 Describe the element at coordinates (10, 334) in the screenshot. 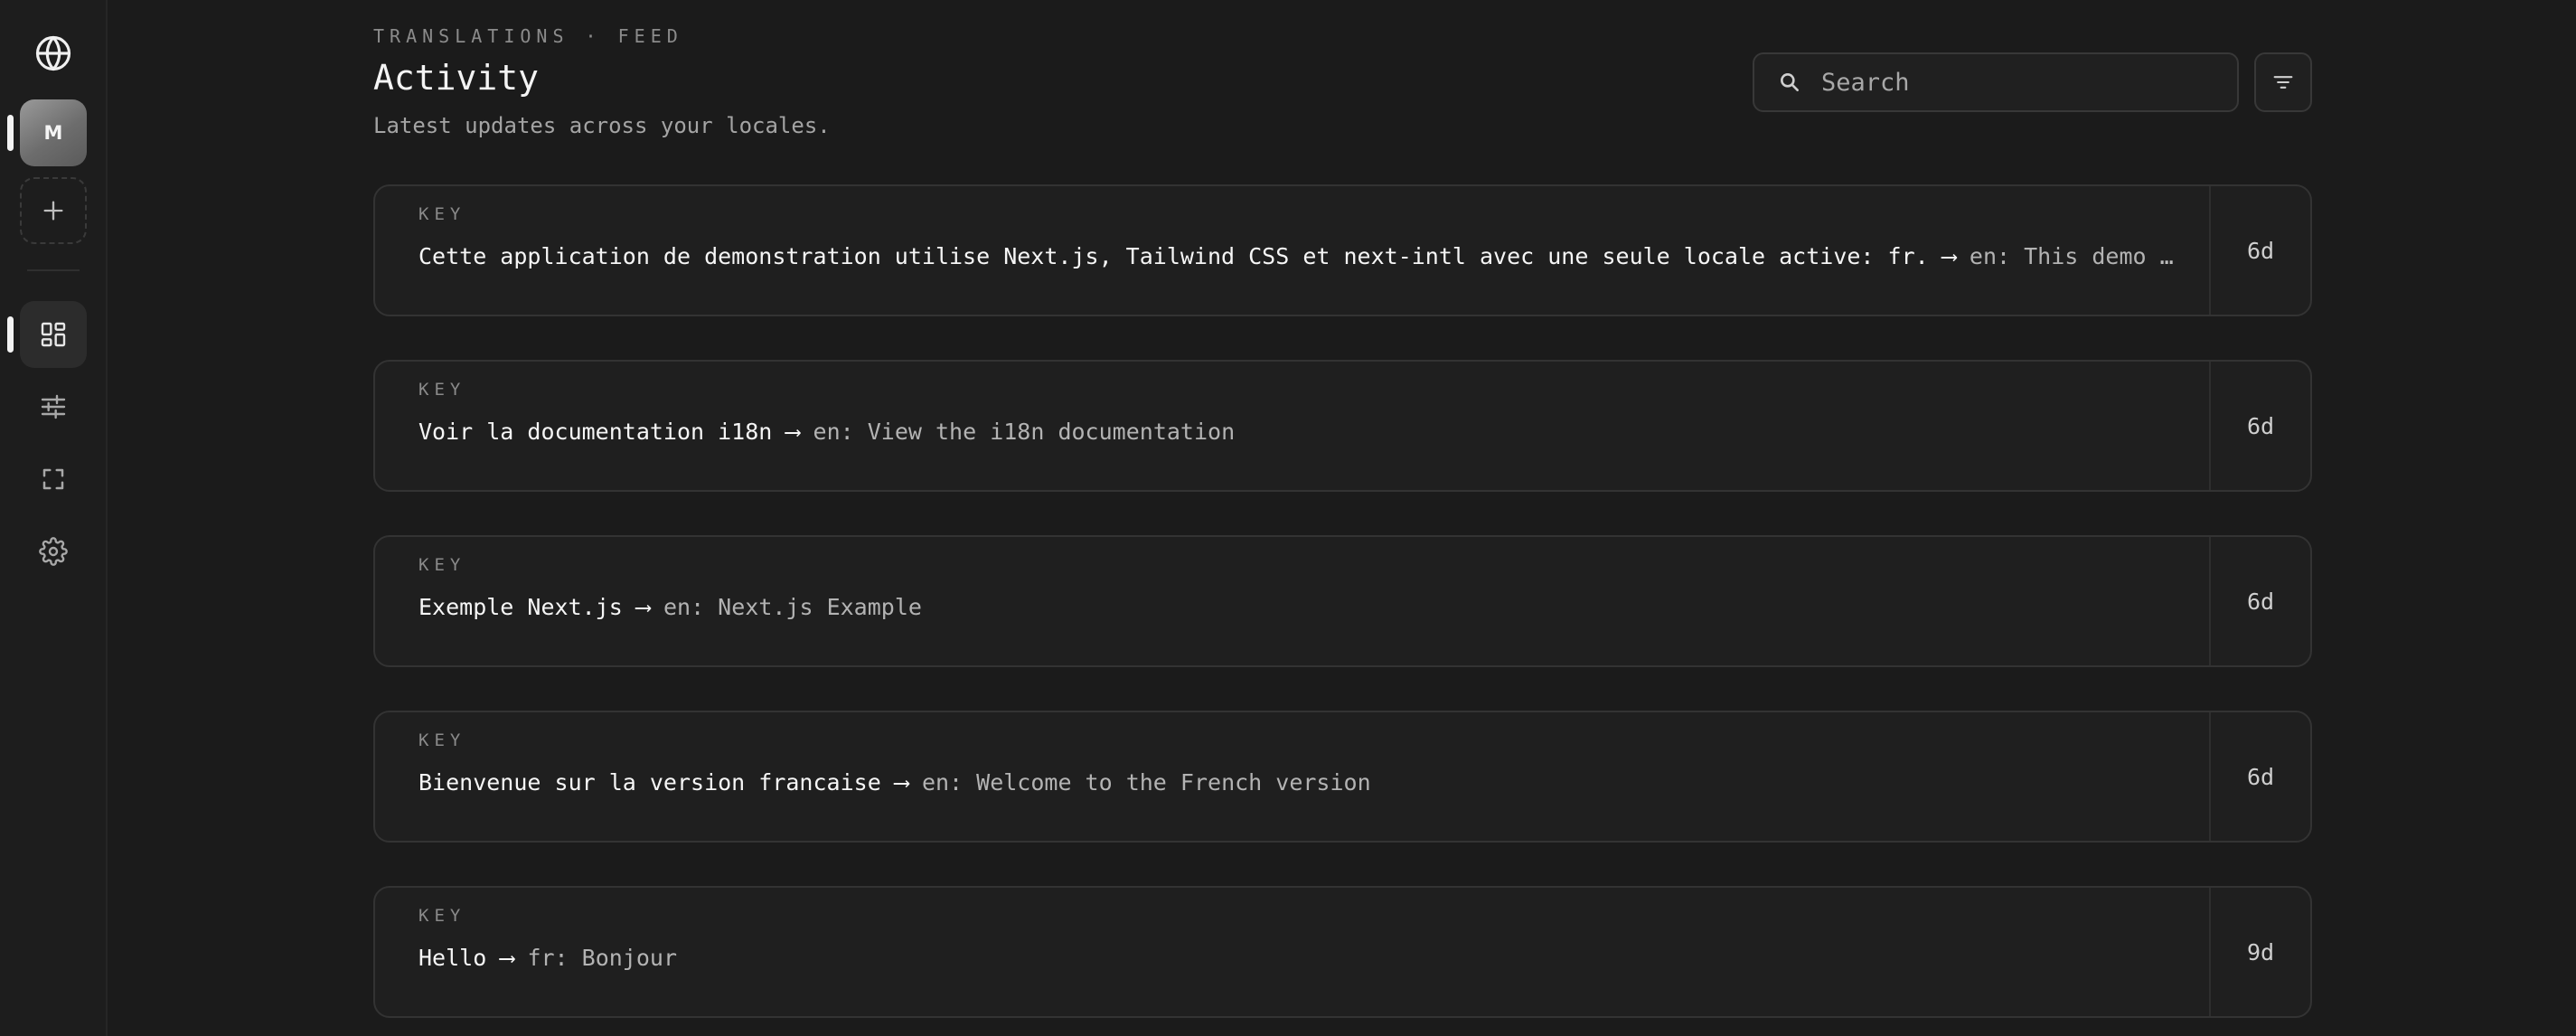

I see `active-nav-indicator` at that location.